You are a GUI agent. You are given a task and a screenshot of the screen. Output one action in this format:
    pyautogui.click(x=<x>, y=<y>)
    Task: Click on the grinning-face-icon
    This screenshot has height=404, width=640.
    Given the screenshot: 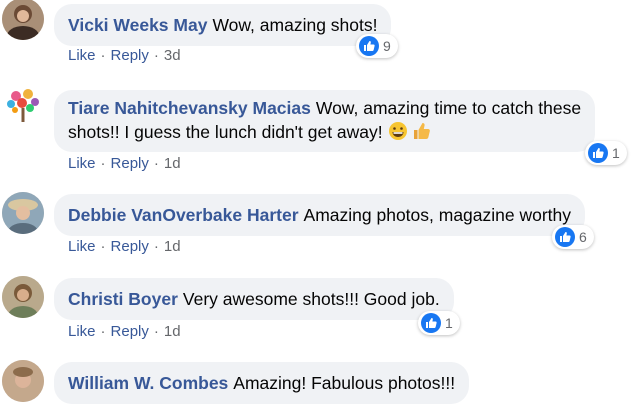 What is the action you would take?
    pyautogui.click(x=398, y=134)
    